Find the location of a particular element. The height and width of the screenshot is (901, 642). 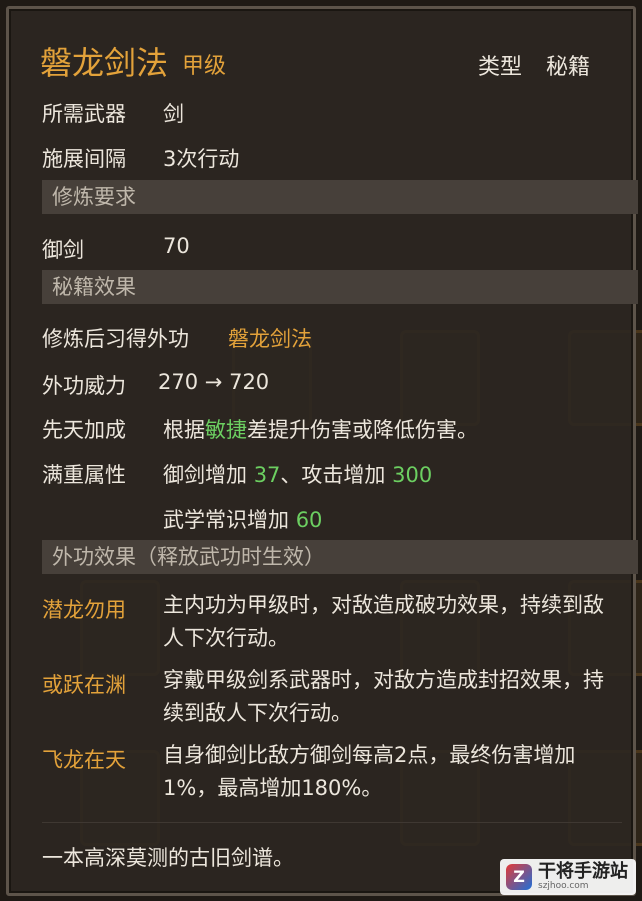

learn-value: 磐龙剑法 is located at coordinates (270, 339).